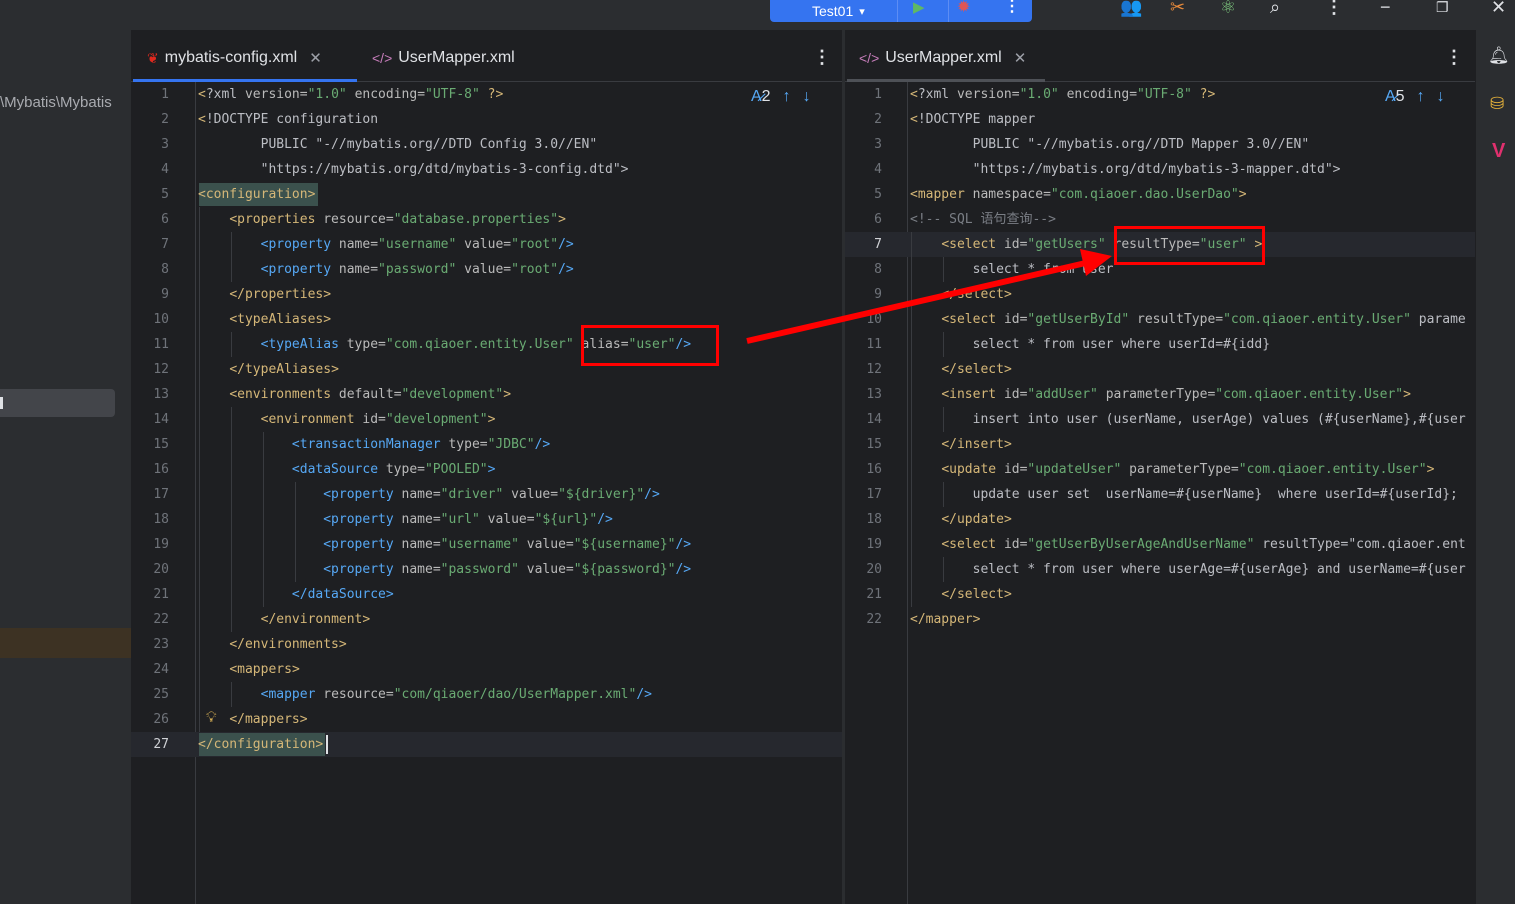 Image resolution: width=1515 pixels, height=904 pixels. I want to click on line-number: 15, so click(161, 444).